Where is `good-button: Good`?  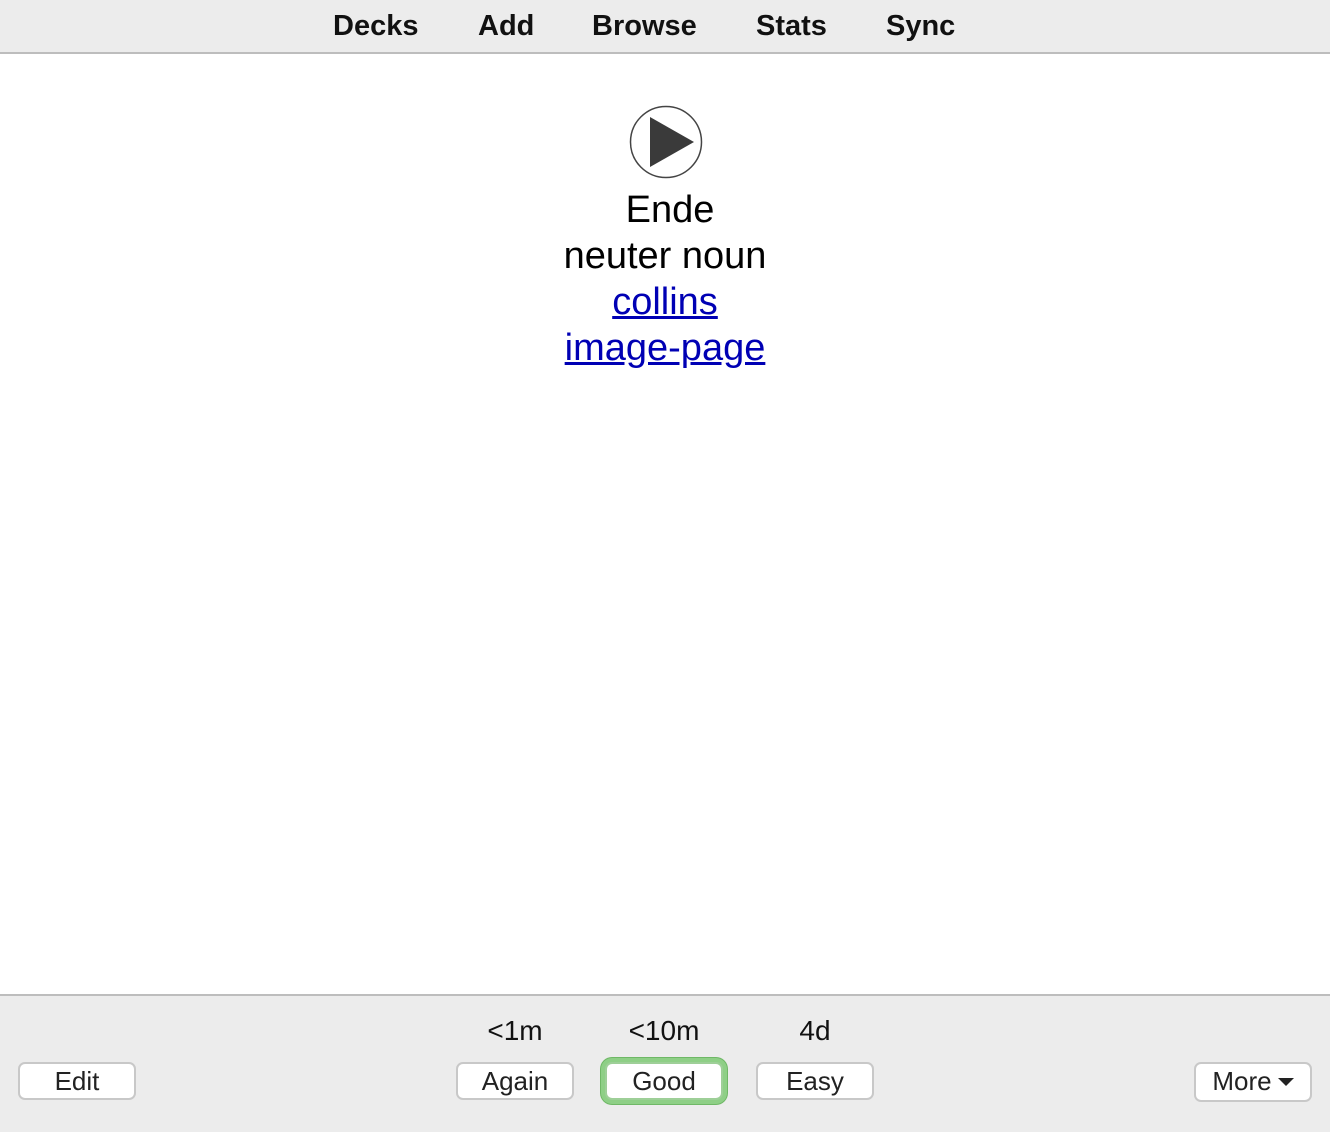 good-button: Good is located at coordinates (664, 1081).